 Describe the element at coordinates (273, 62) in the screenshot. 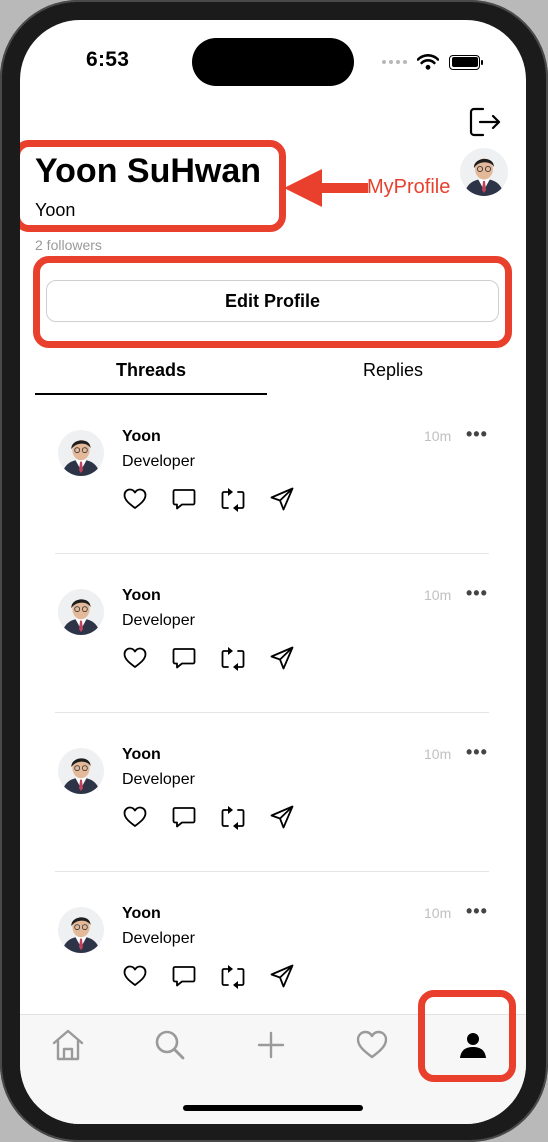

I see `dynamic-island` at that location.